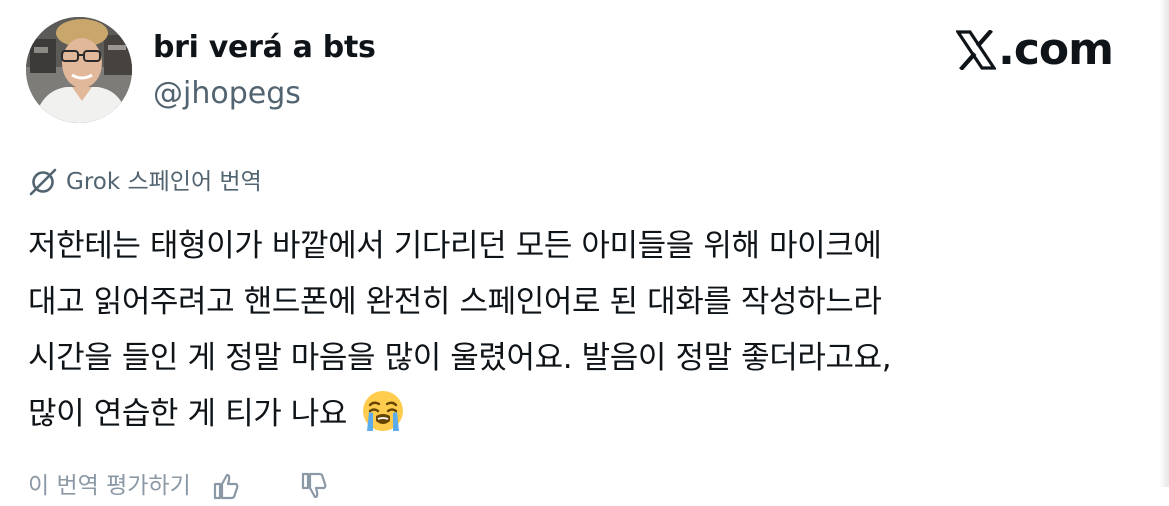 Image resolution: width=1169 pixels, height=506 pixels. I want to click on loudly-crying-face-emoji-icon, so click(383, 411).